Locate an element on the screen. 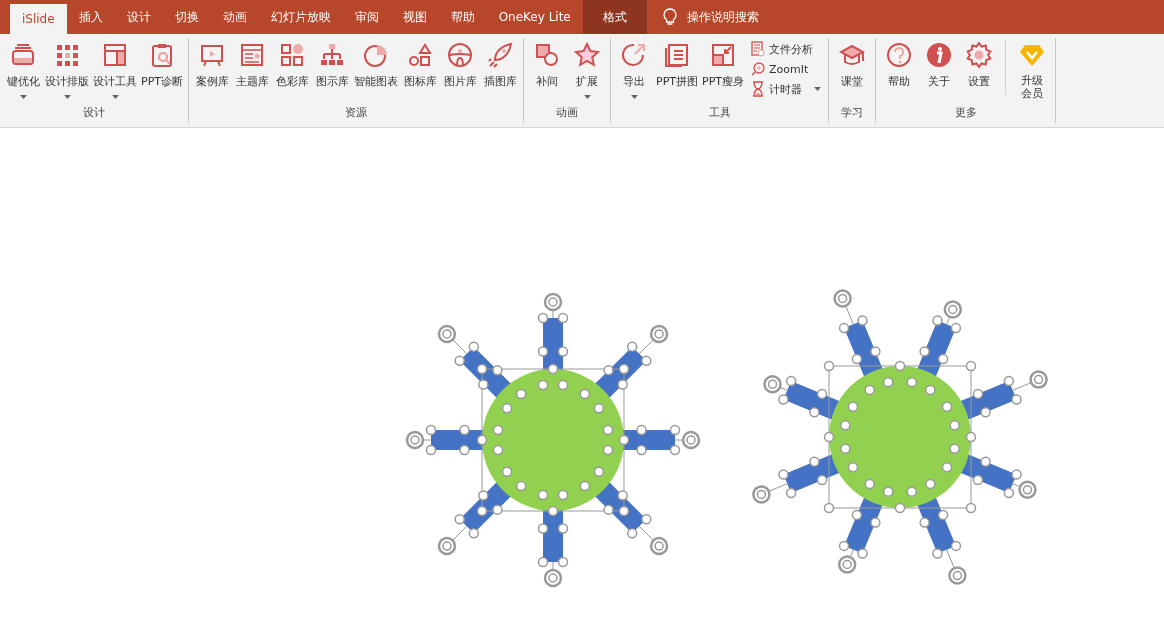 The image size is (1164, 638). ribbon-button: 图标库 is located at coordinates (420, 63).